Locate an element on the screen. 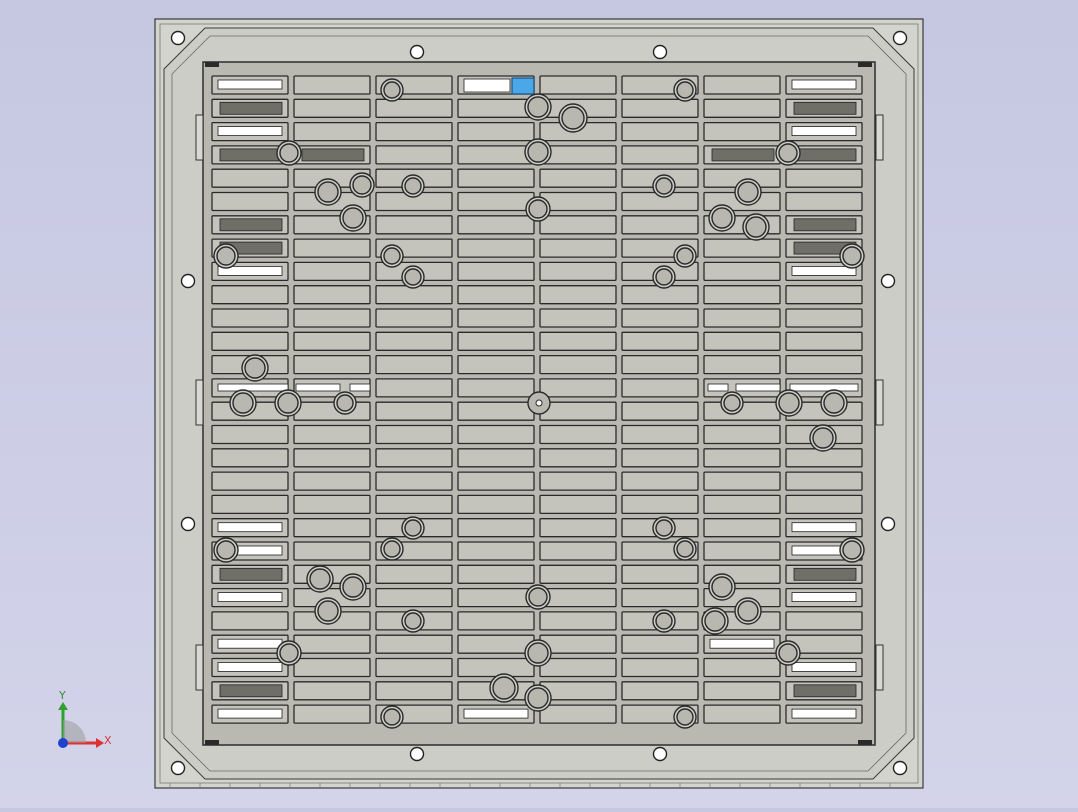 The height and width of the screenshot is (812, 1078). triad-z-origin is located at coordinates (63, 743).